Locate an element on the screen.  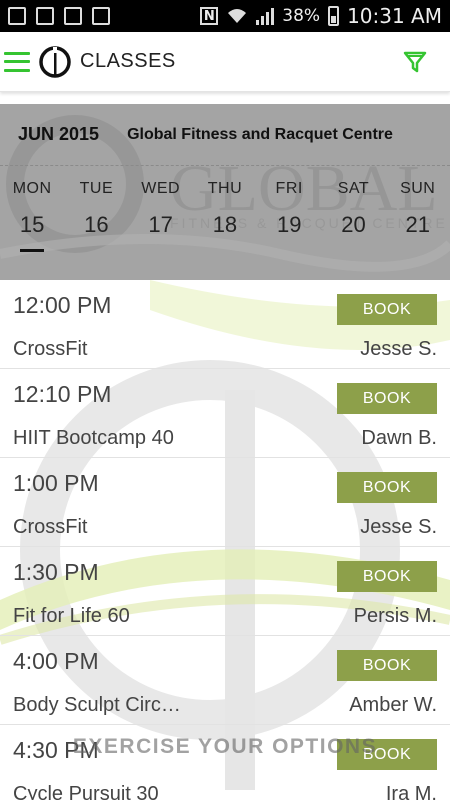
signal-icon is located at coordinates (265, 16).